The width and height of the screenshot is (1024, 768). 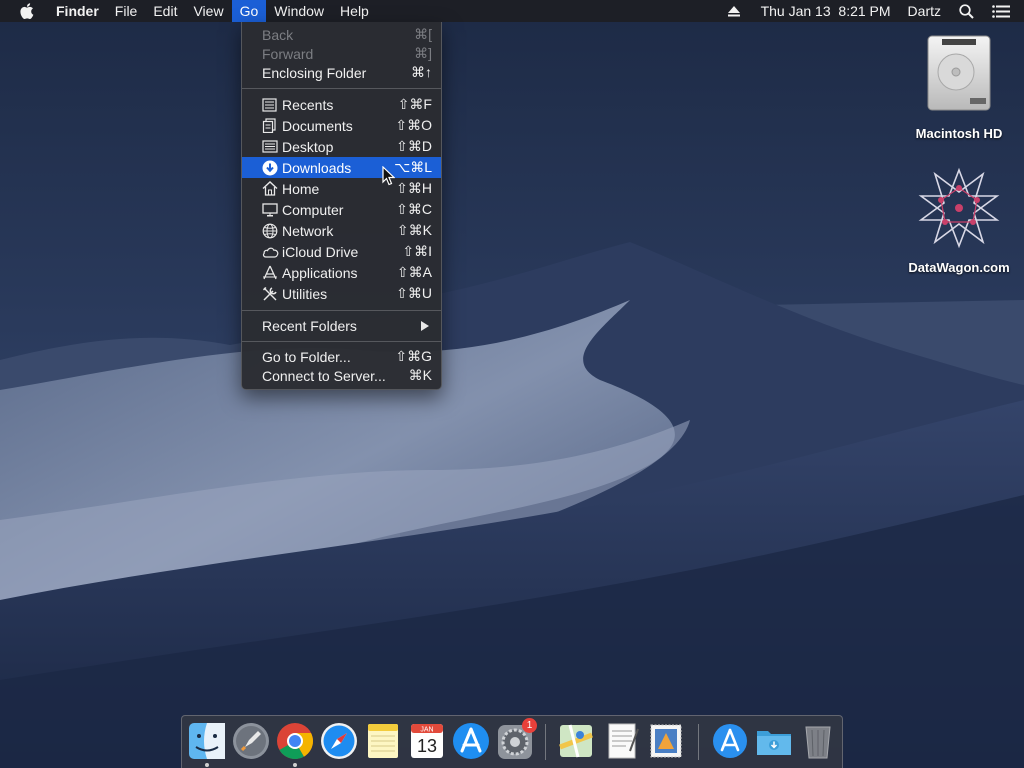 What do you see at coordinates (305, 293) in the screenshot?
I see `menu-item-label: Utilities` at bounding box center [305, 293].